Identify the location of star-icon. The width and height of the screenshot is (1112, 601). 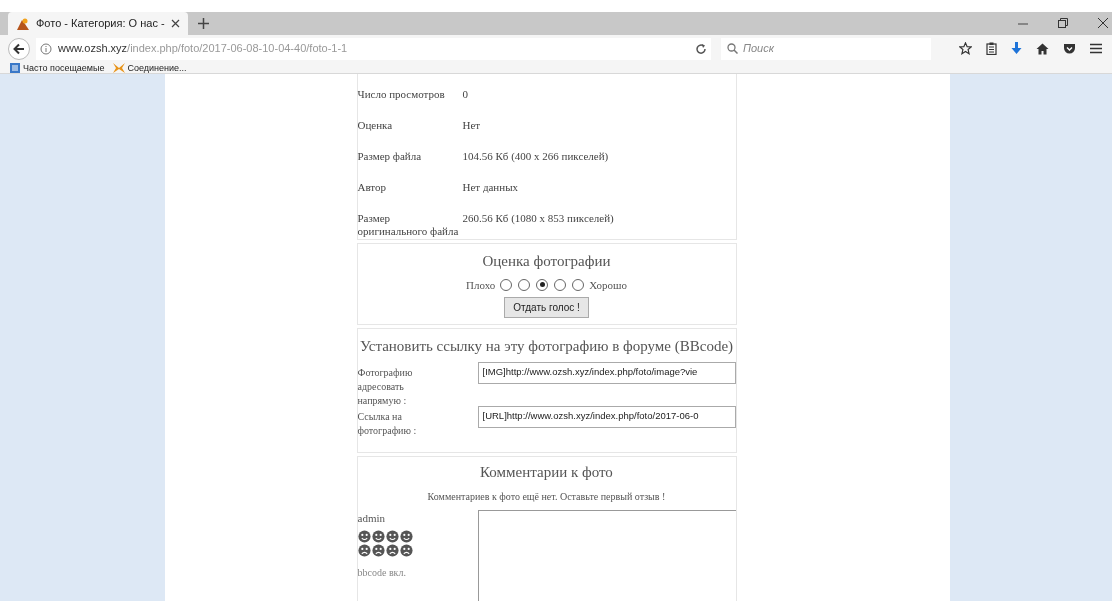
(965, 48).